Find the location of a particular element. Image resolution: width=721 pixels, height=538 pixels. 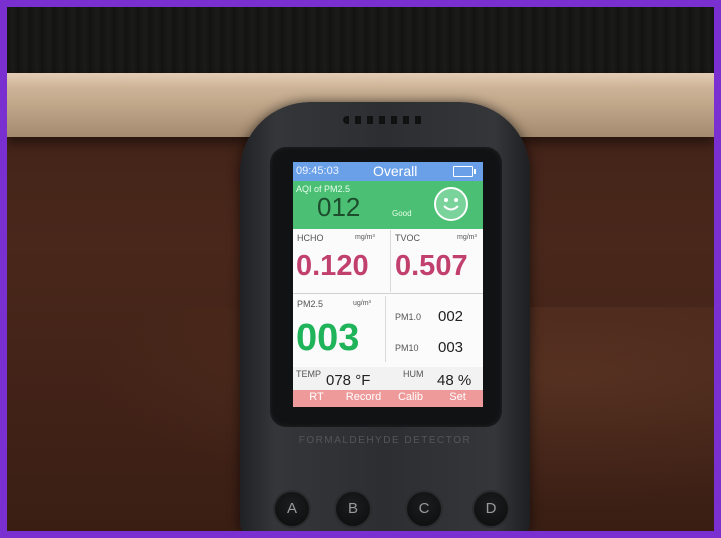

smiley-face-icon is located at coordinates (451, 204).